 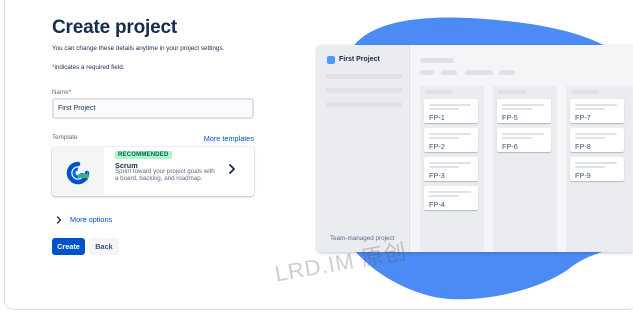 I want to click on name-field-label: Name*, so click(x=61, y=92).